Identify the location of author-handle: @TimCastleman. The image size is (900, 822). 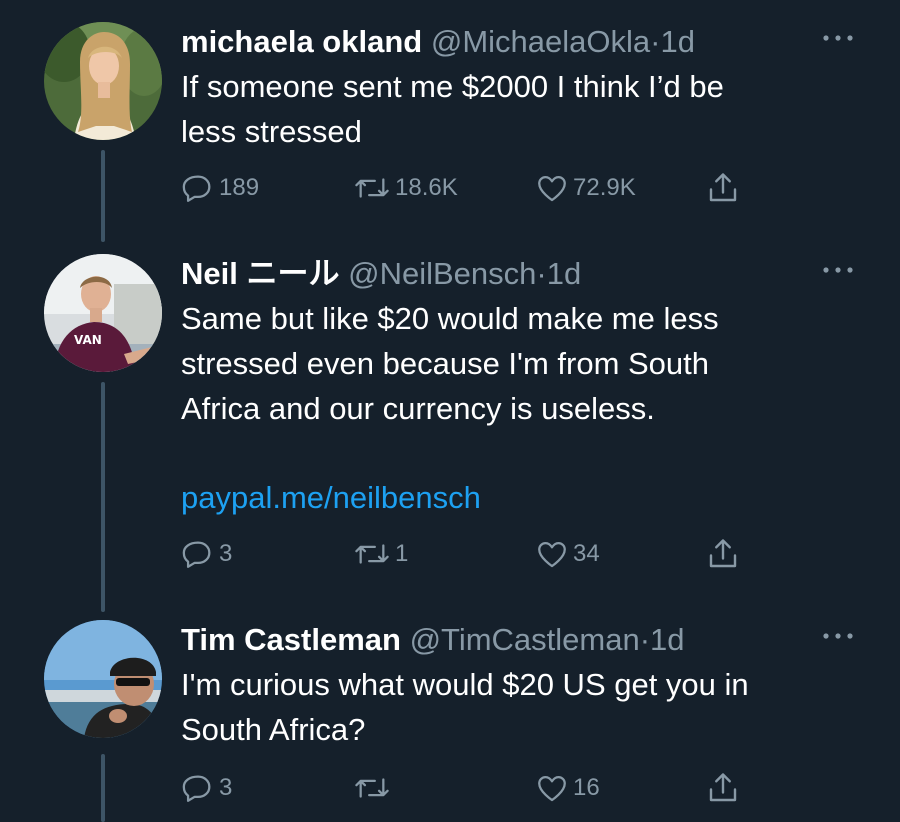
(525, 639).